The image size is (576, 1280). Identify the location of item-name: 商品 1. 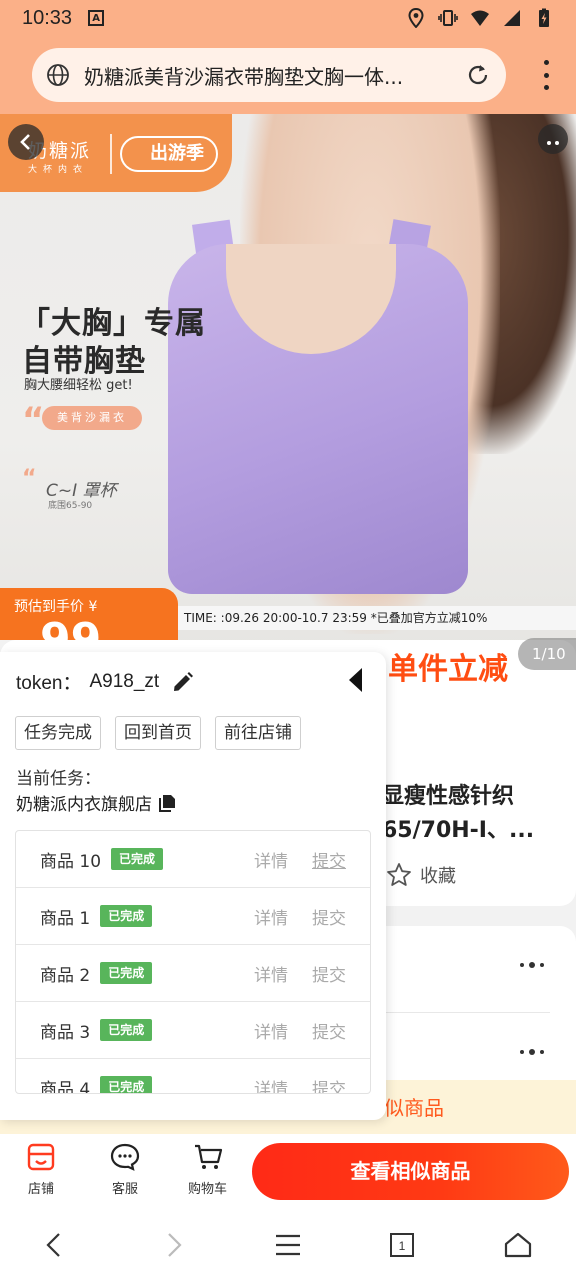
(65, 918).